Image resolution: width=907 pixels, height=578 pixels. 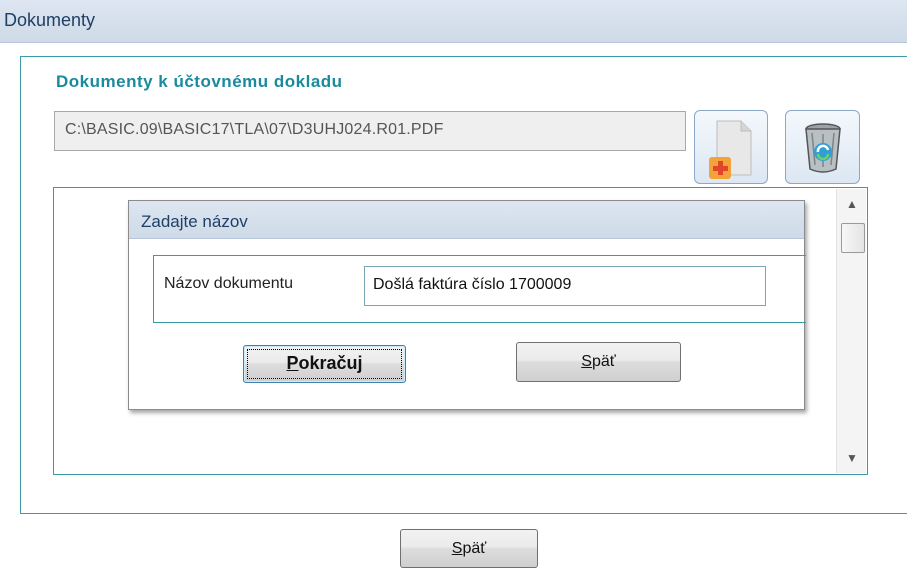 What do you see at coordinates (730, 149) in the screenshot?
I see `add-document-icon` at bounding box center [730, 149].